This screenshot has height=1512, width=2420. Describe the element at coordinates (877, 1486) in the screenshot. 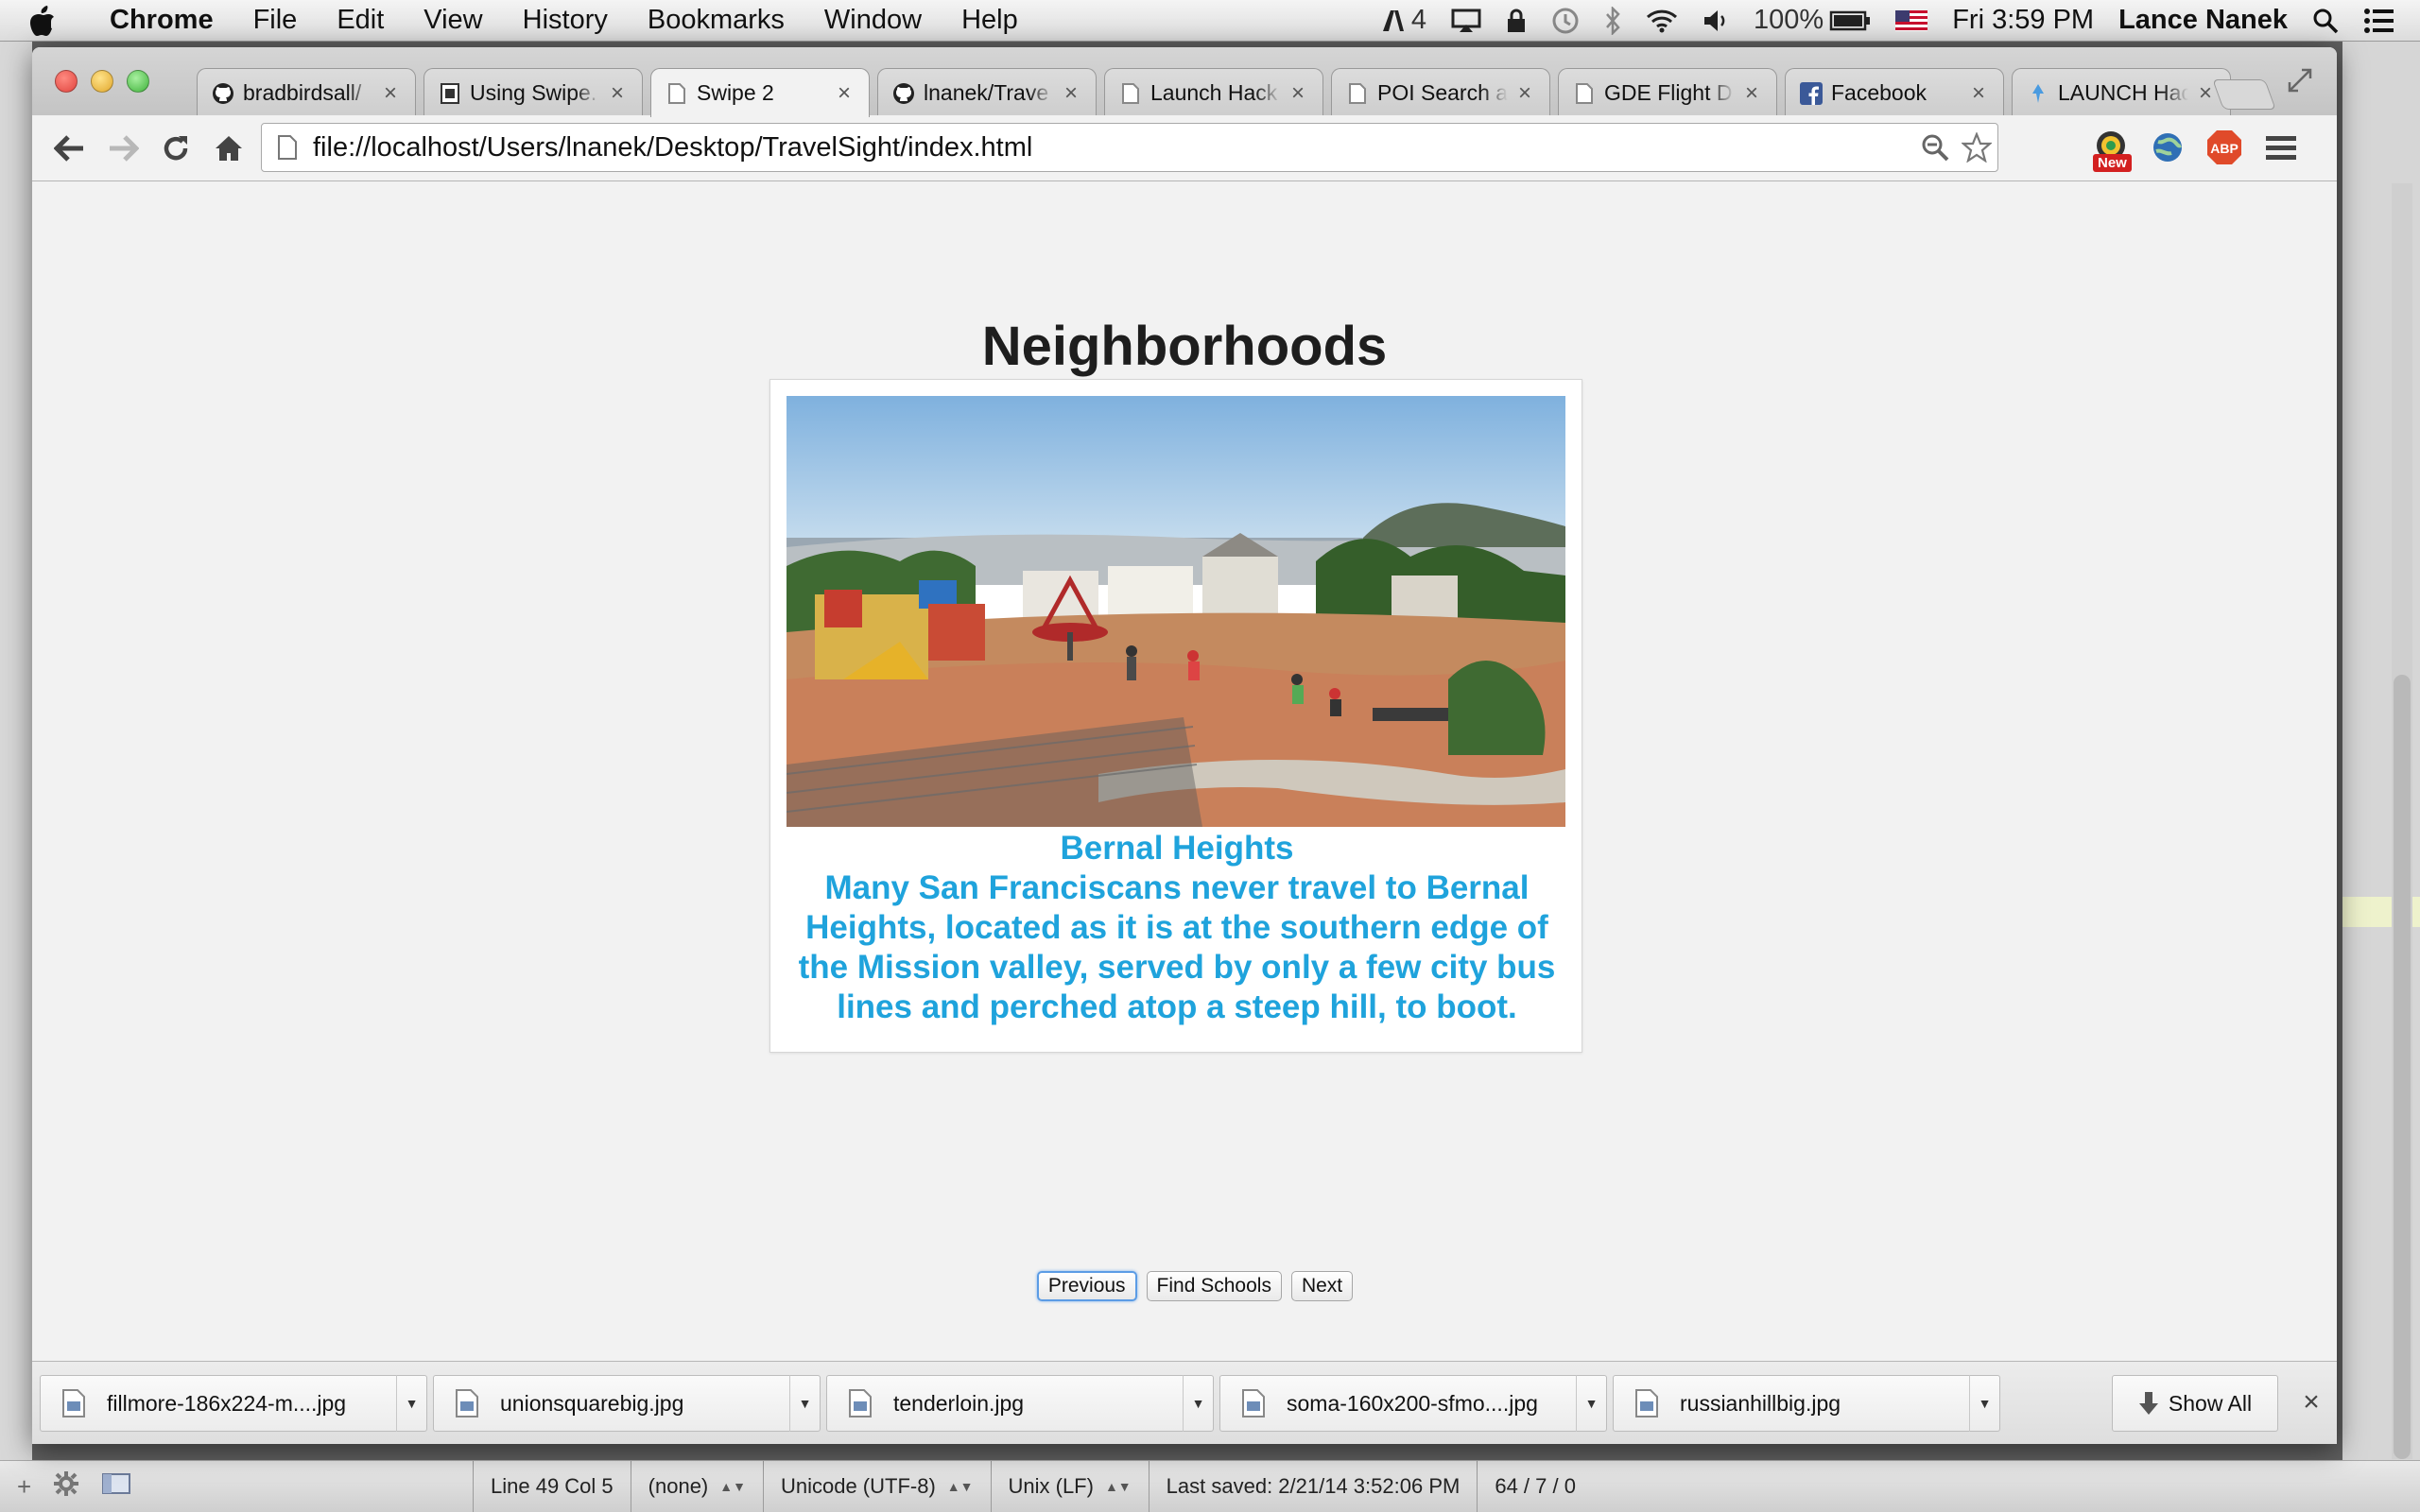

I see `encoding-selector: Unicode (UTF-8) ▲▼` at that location.